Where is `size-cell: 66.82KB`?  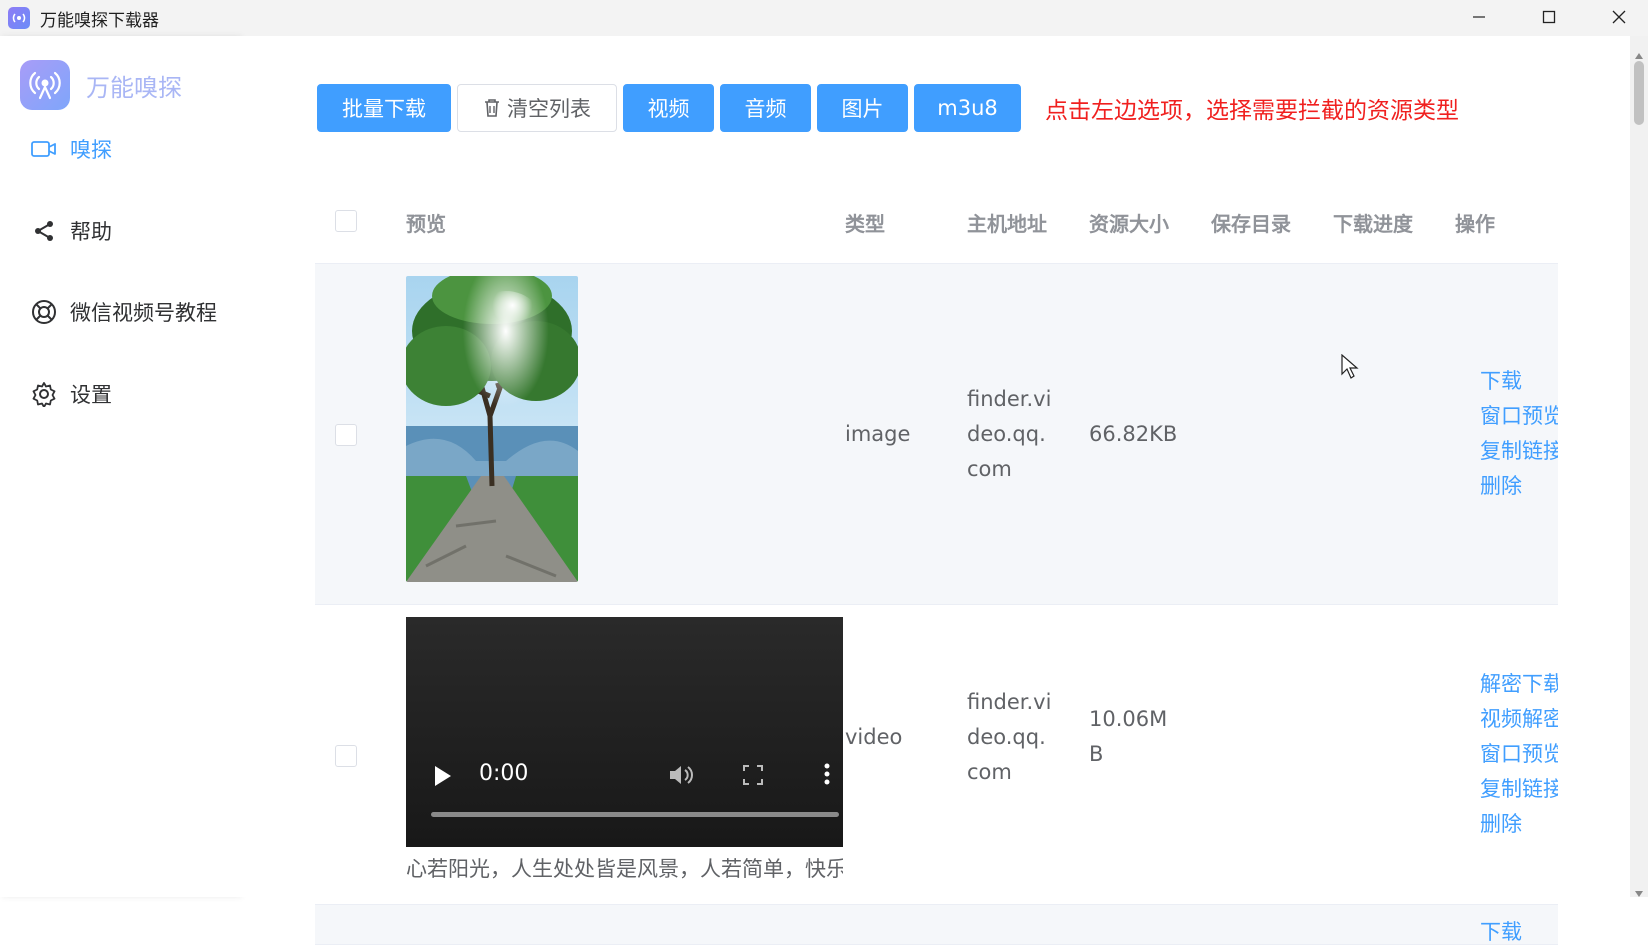
size-cell: 66.82KB is located at coordinates (1133, 434).